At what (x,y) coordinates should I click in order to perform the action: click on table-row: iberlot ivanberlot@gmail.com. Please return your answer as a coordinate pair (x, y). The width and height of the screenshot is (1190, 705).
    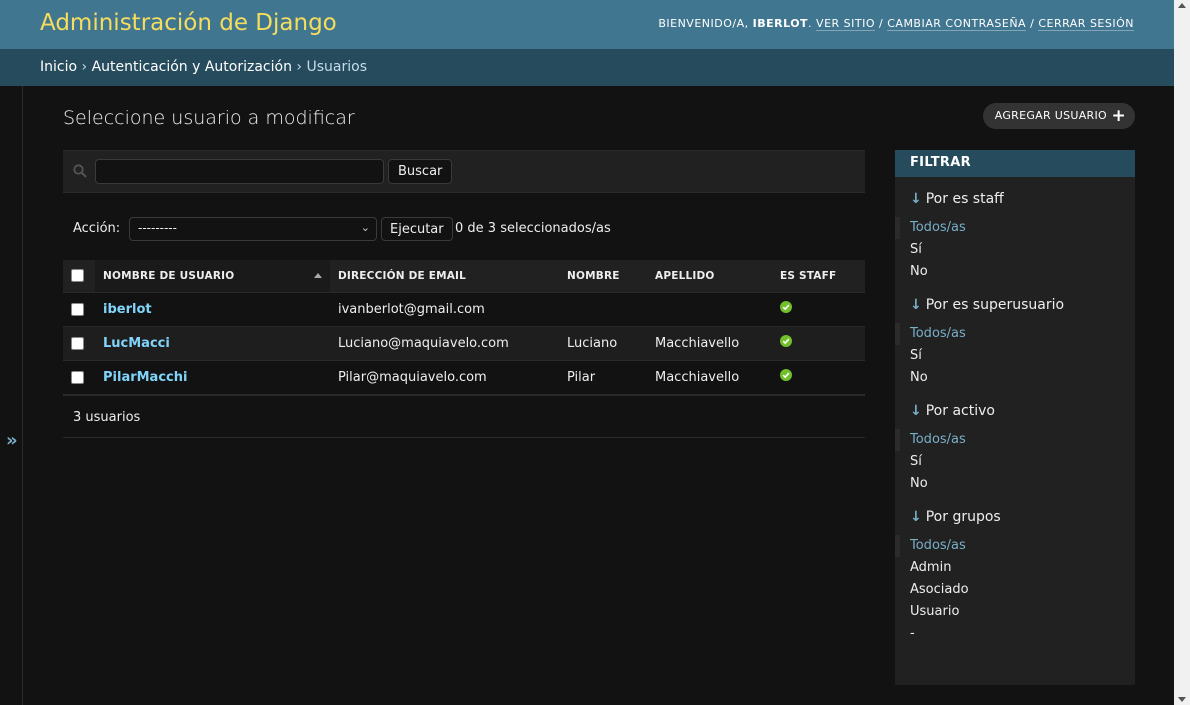
    Looking at the image, I should click on (464, 309).